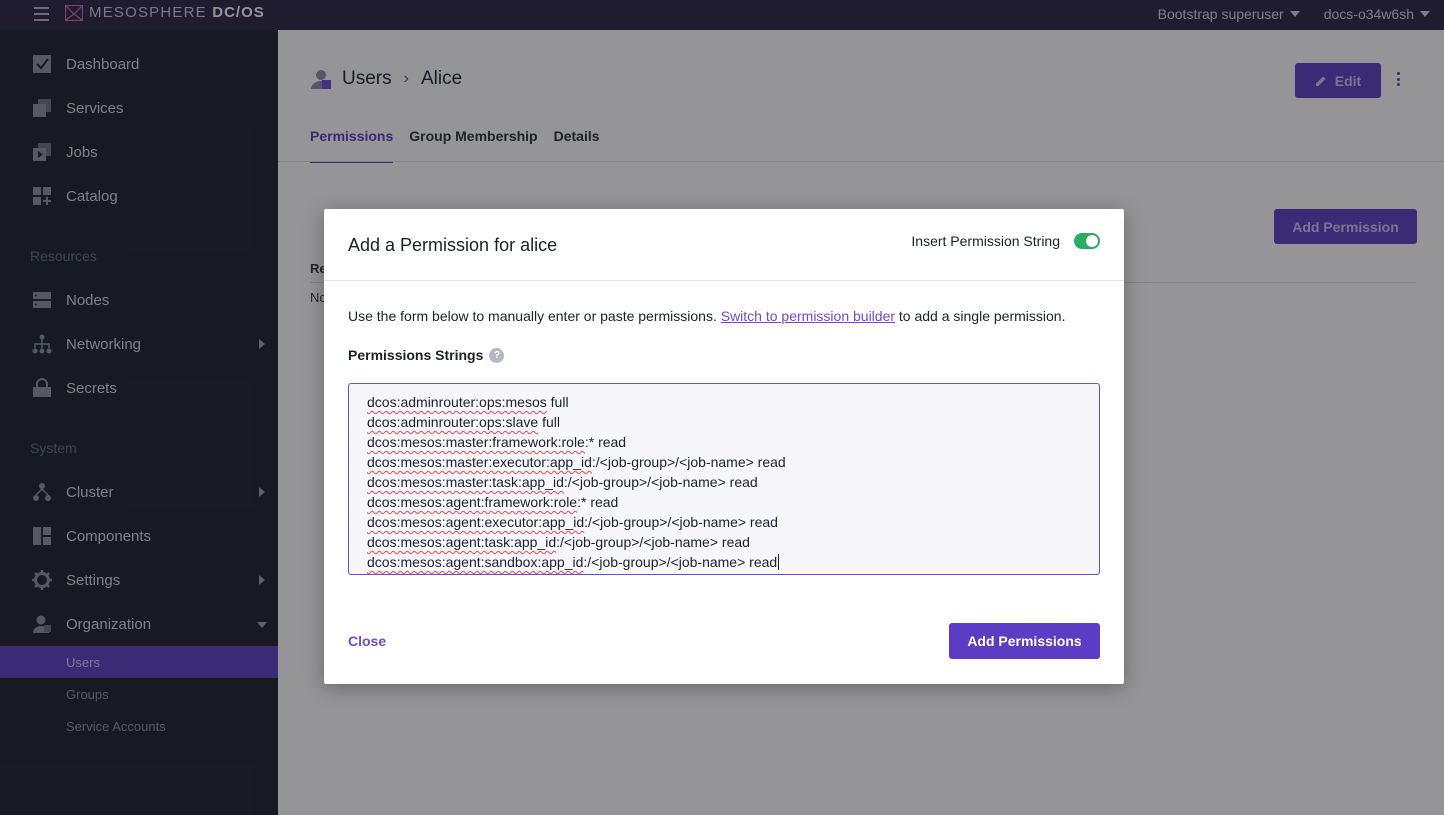  What do you see at coordinates (476, 442) in the screenshot?
I see `permission-id: dcos:mesos:master:framework:role` at bounding box center [476, 442].